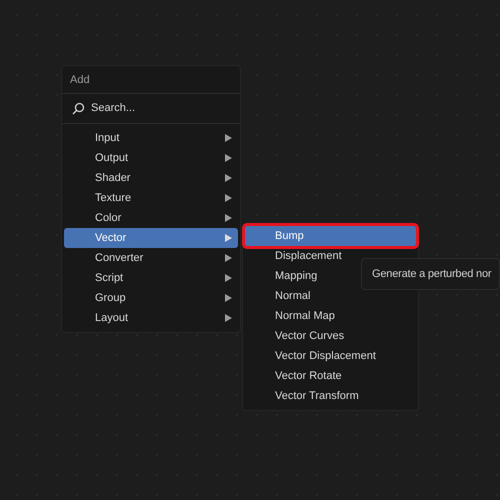  What do you see at coordinates (430, 274) in the screenshot?
I see `tooltip: Generate a perturbed nor` at bounding box center [430, 274].